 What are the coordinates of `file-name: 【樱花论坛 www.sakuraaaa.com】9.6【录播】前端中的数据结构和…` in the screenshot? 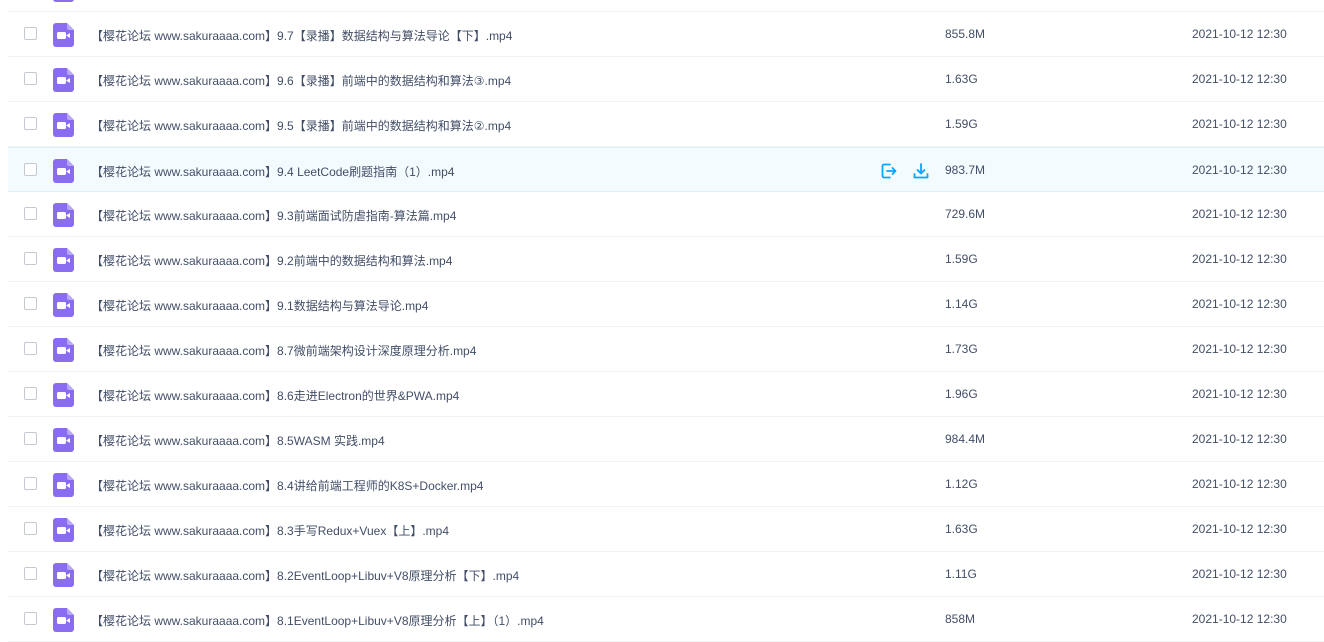 It's located at (301, 80).